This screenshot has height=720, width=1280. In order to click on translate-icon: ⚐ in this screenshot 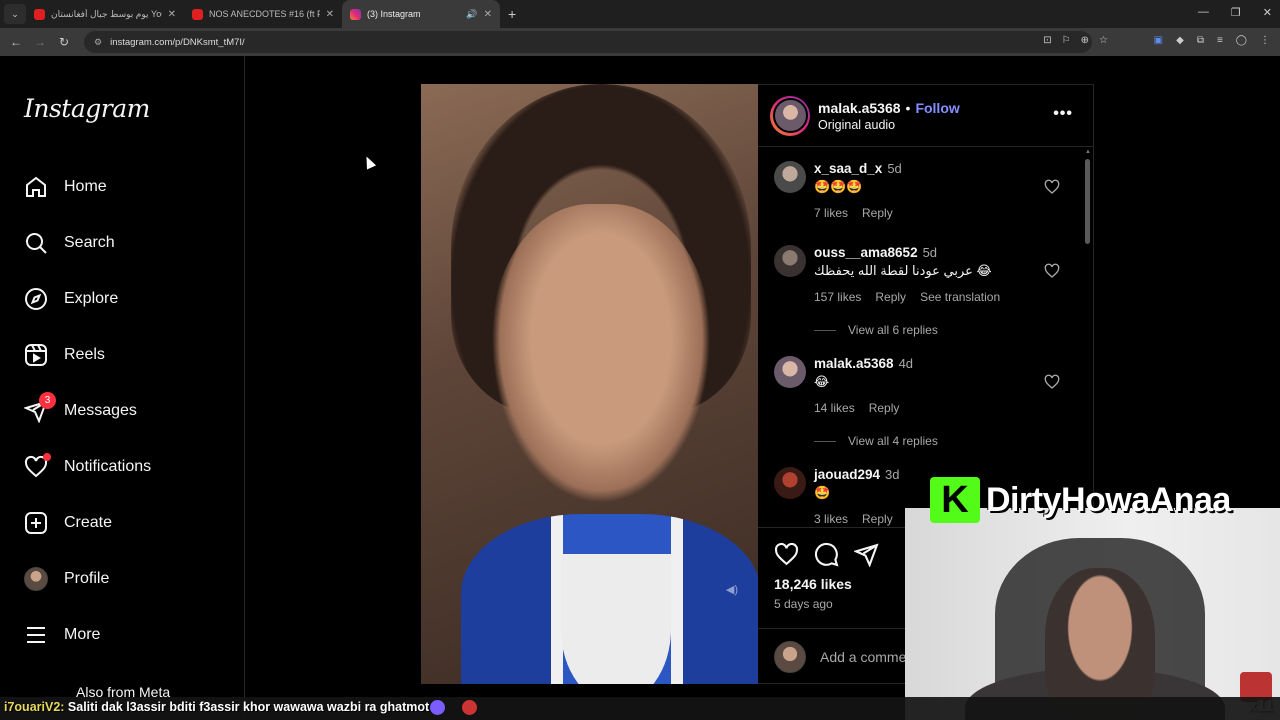, I will do `click(1066, 40)`.